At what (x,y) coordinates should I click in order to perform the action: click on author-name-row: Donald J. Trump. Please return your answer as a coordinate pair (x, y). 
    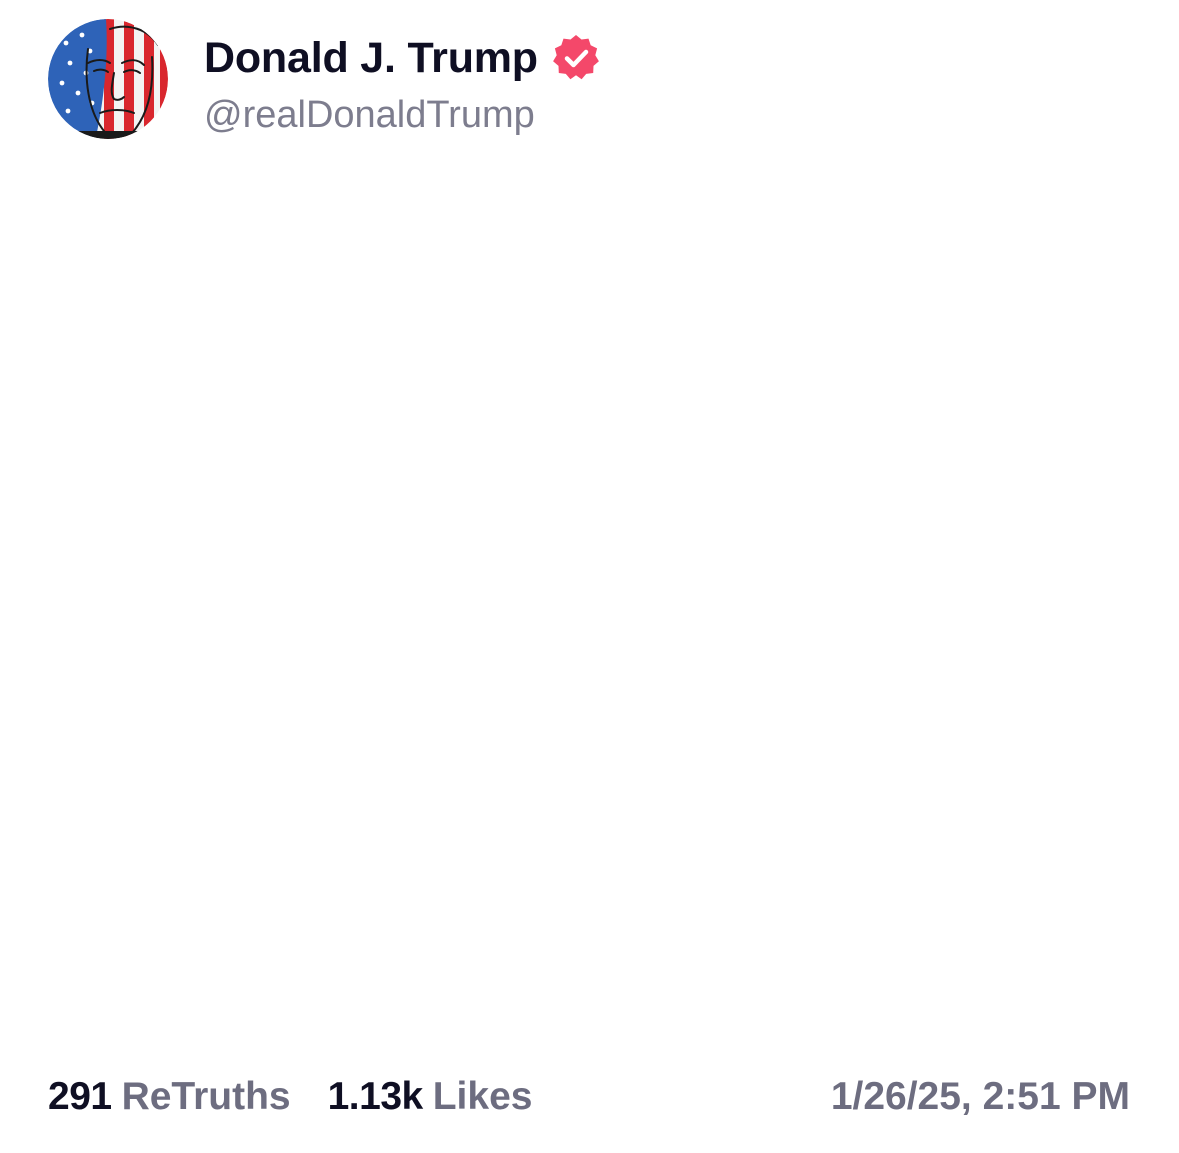
    Looking at the image, I should click on (402, 58).